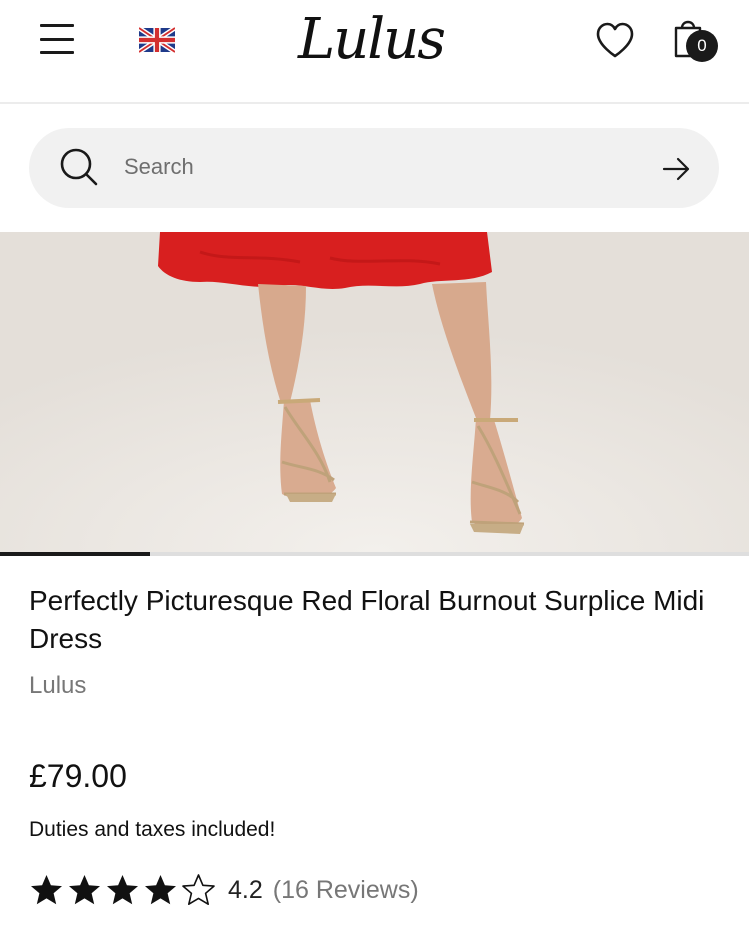 The image size is (749, 936). I want to click on rating-value: 4.2, so click(245, 889).